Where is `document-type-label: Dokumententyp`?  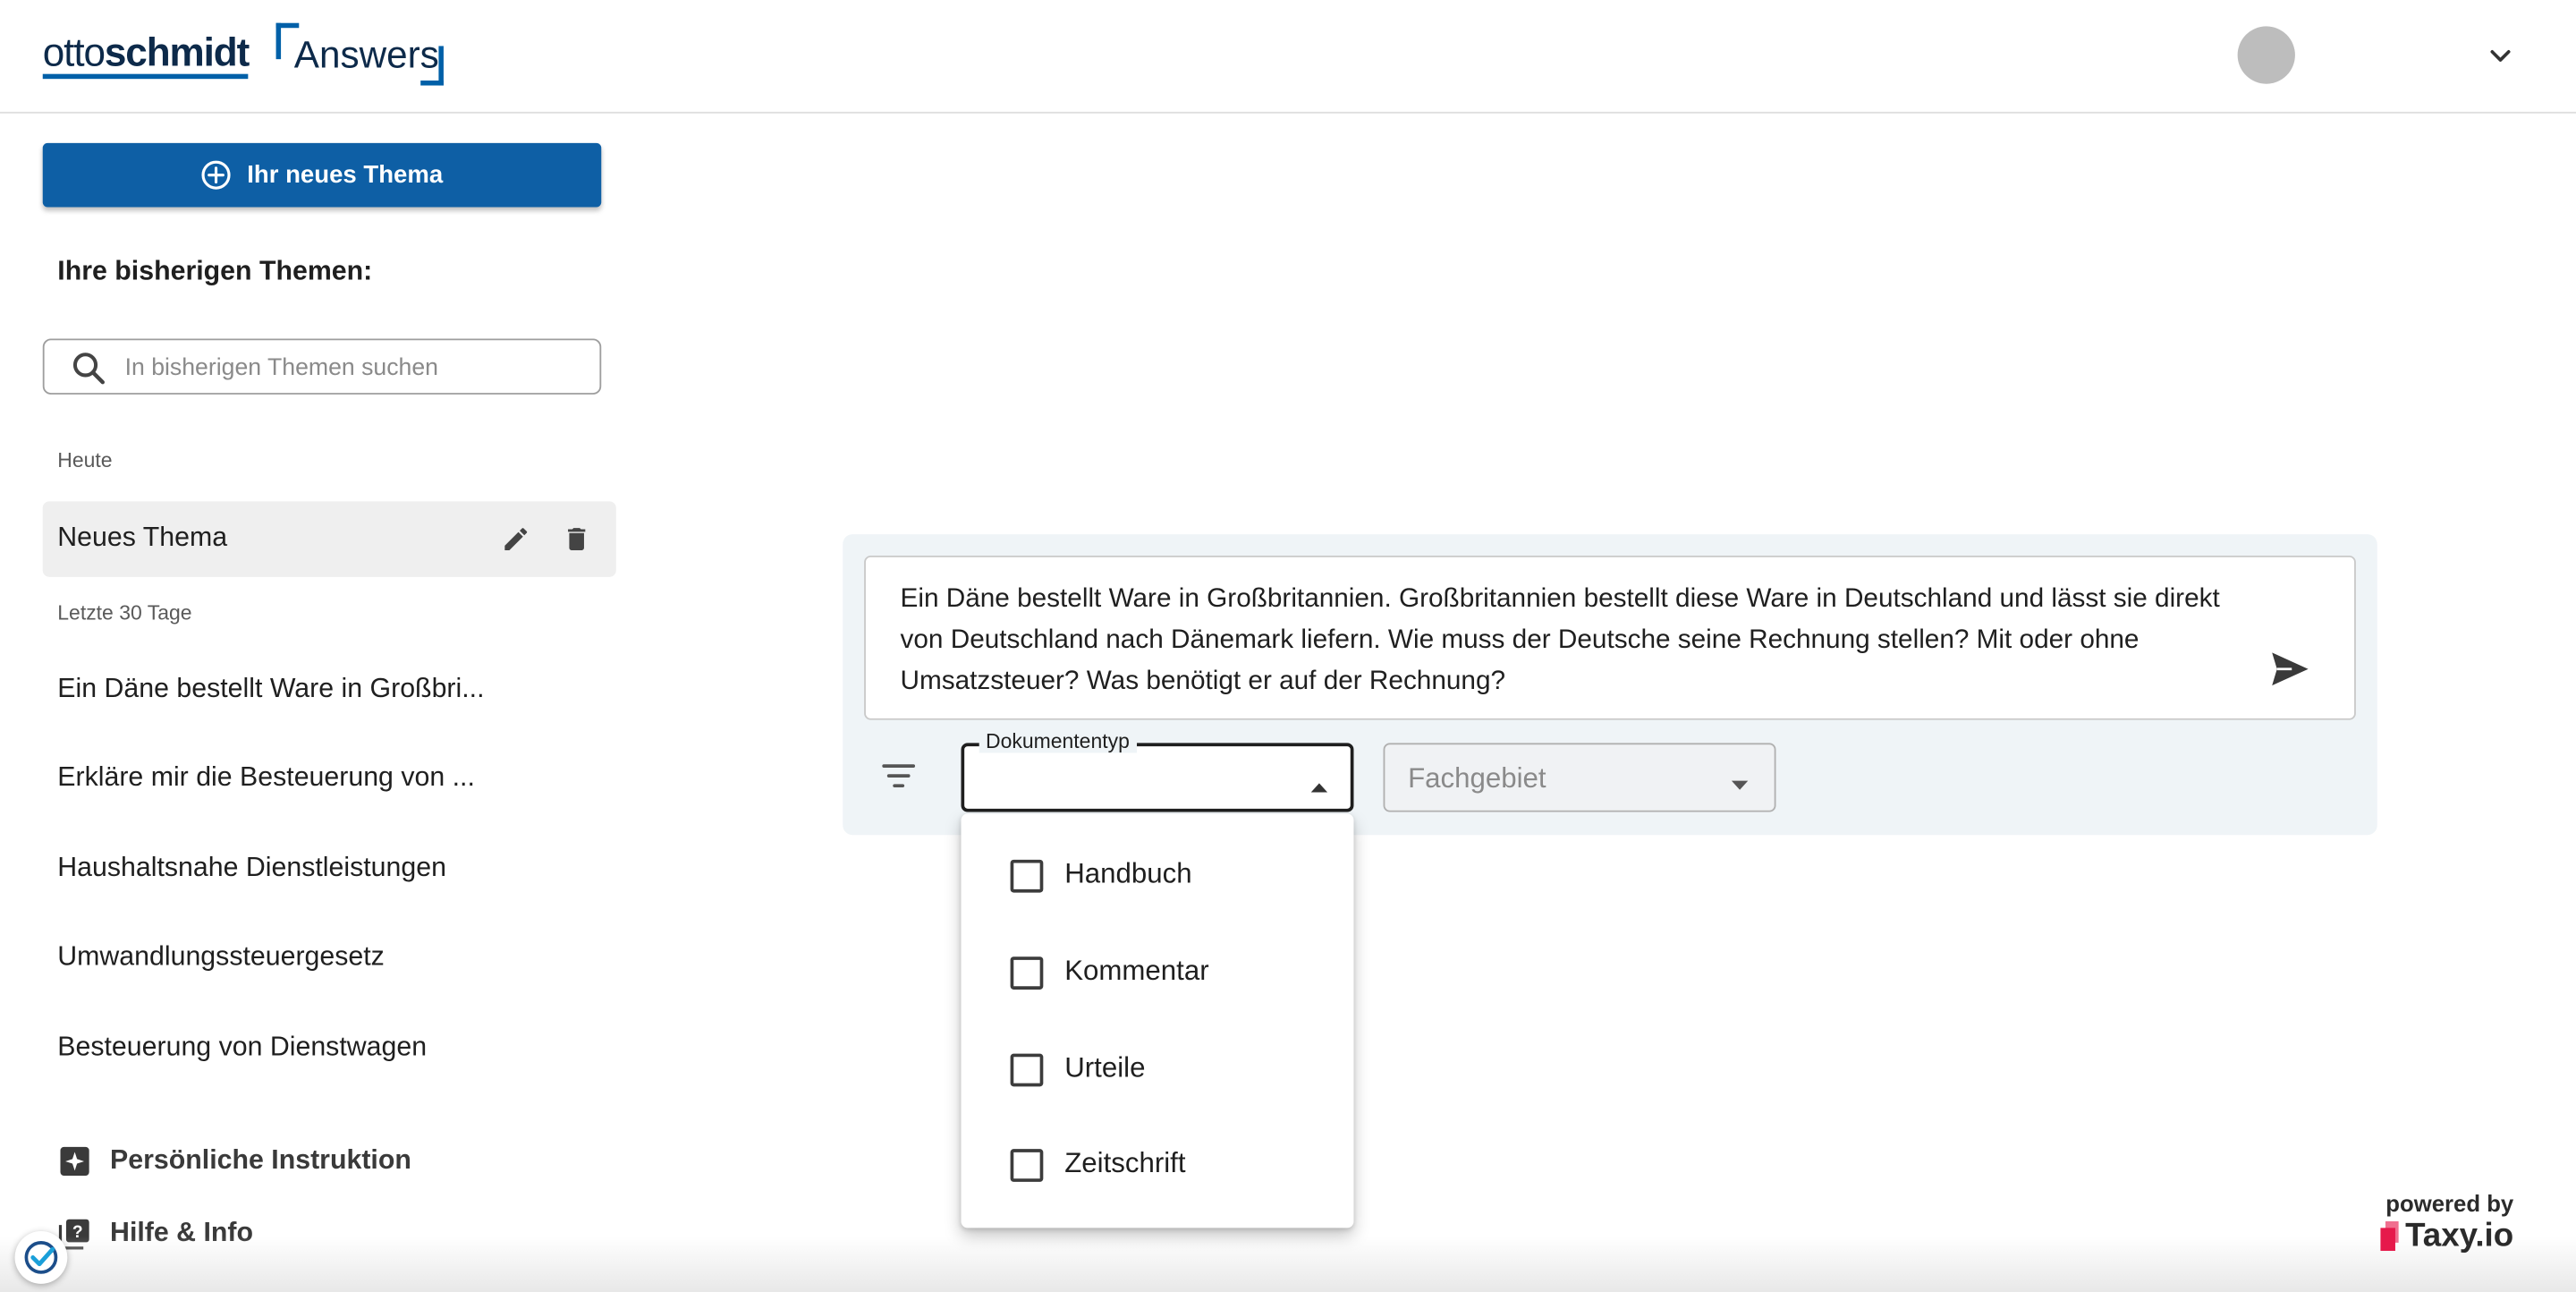 document-type-label: Dokumententyp is located at coordinates (1058, 741).